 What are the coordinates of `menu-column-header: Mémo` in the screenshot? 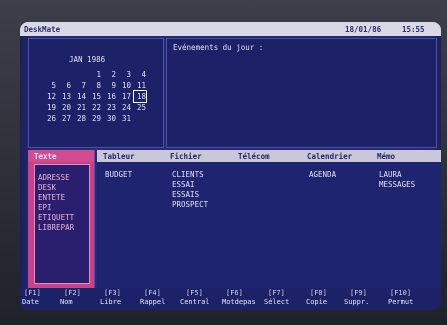 It's located at (406, 156).